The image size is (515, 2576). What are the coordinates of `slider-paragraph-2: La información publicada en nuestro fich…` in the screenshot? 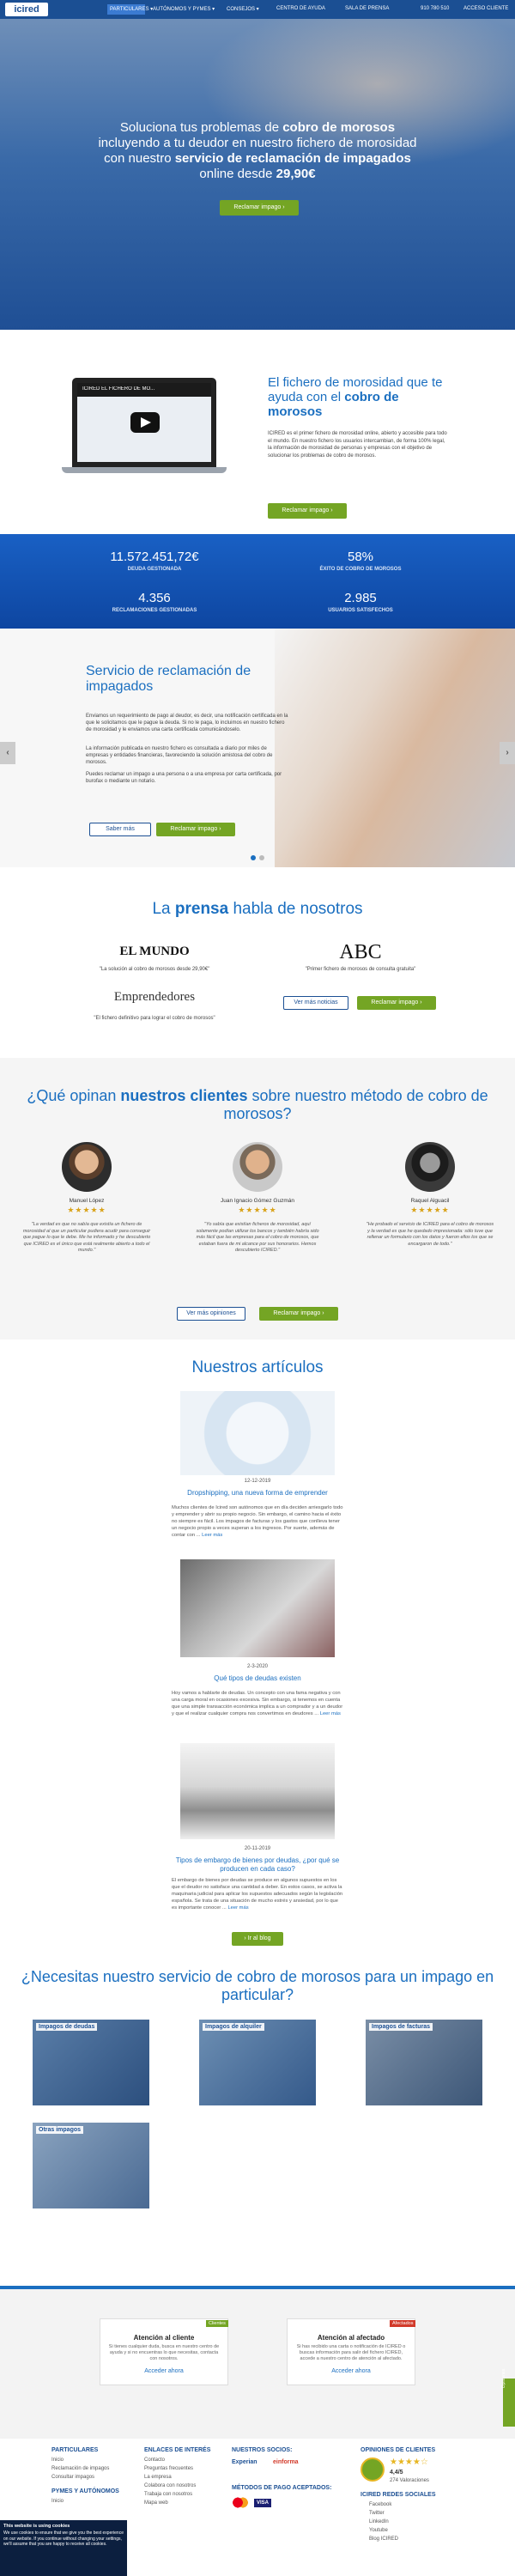 It's located at (179, 755).